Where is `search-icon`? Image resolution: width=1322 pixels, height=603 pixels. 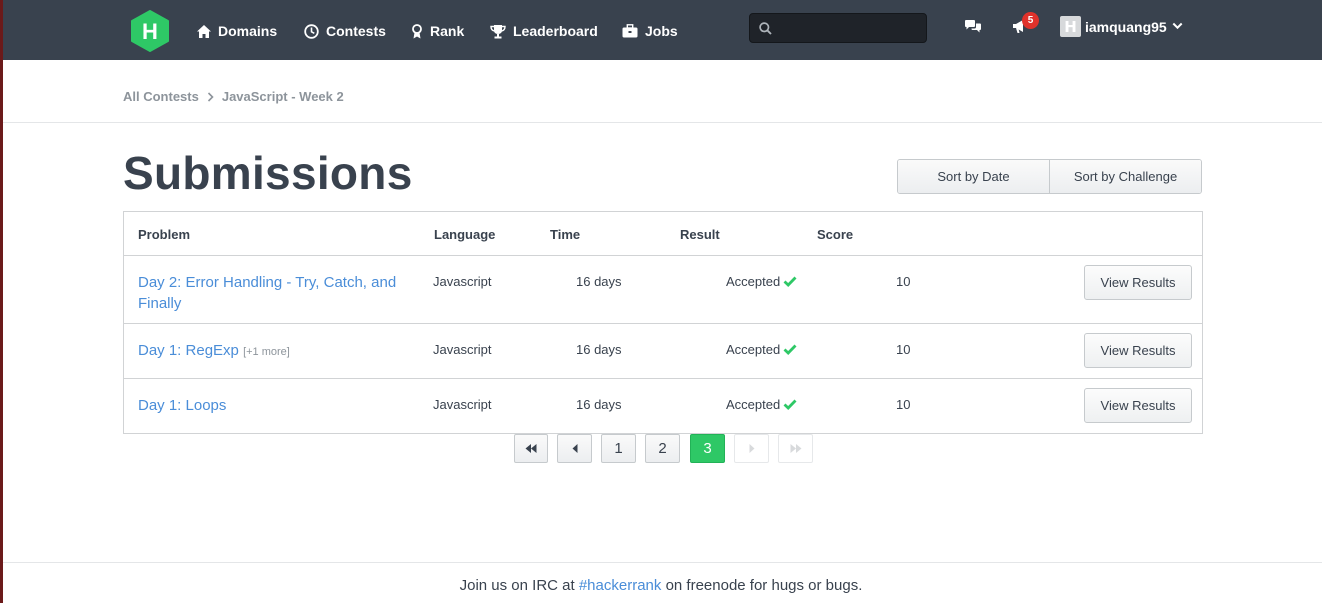 search-icon is located at coordinates (765, 28).